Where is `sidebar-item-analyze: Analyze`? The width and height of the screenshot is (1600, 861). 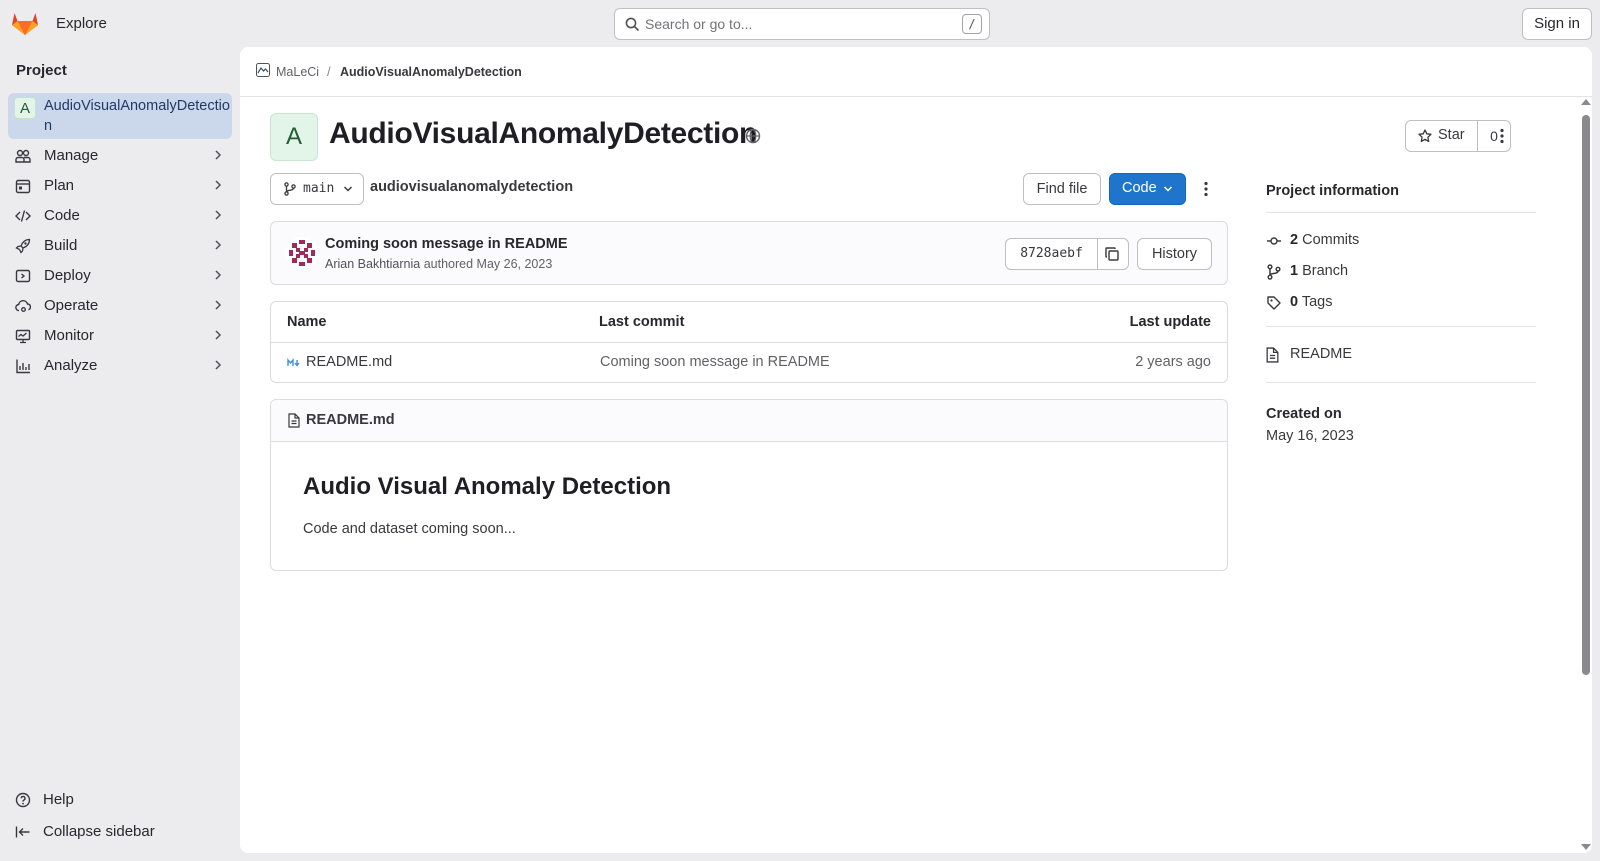 sidebar-item-analyze: Analyze is located at coordinates (120, 366).